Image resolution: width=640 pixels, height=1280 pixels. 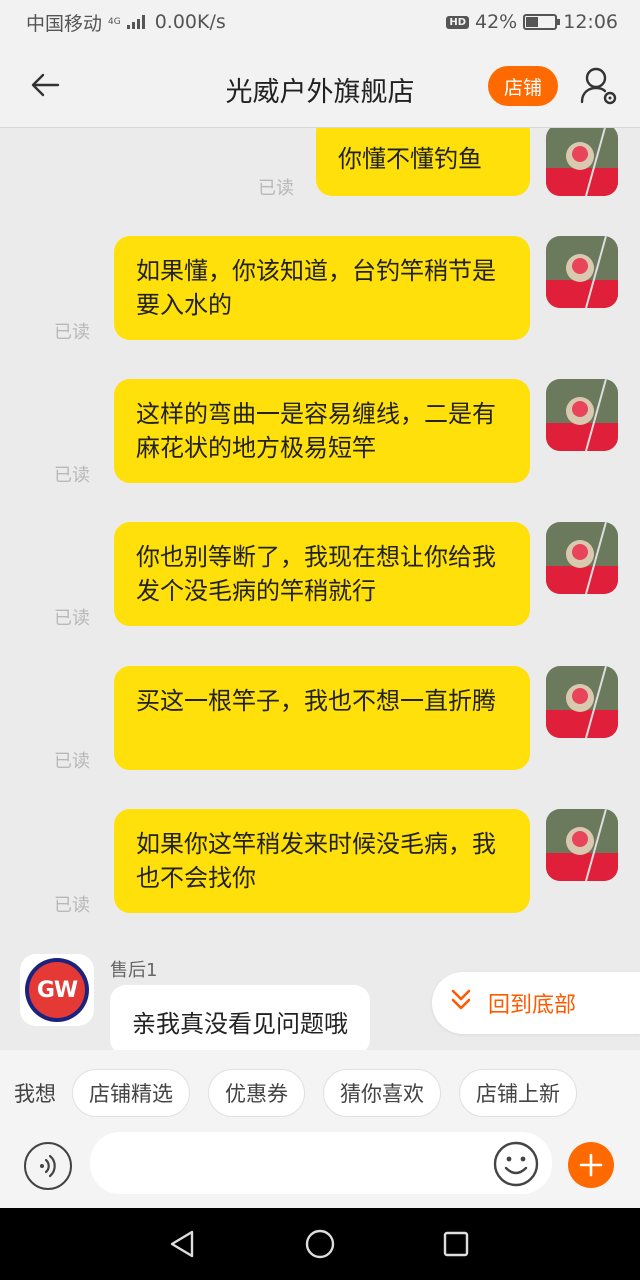 What do you see at coordinates (321, 1163) in the screenshot?
I see `message-input` at bounding box center [321, 1163].